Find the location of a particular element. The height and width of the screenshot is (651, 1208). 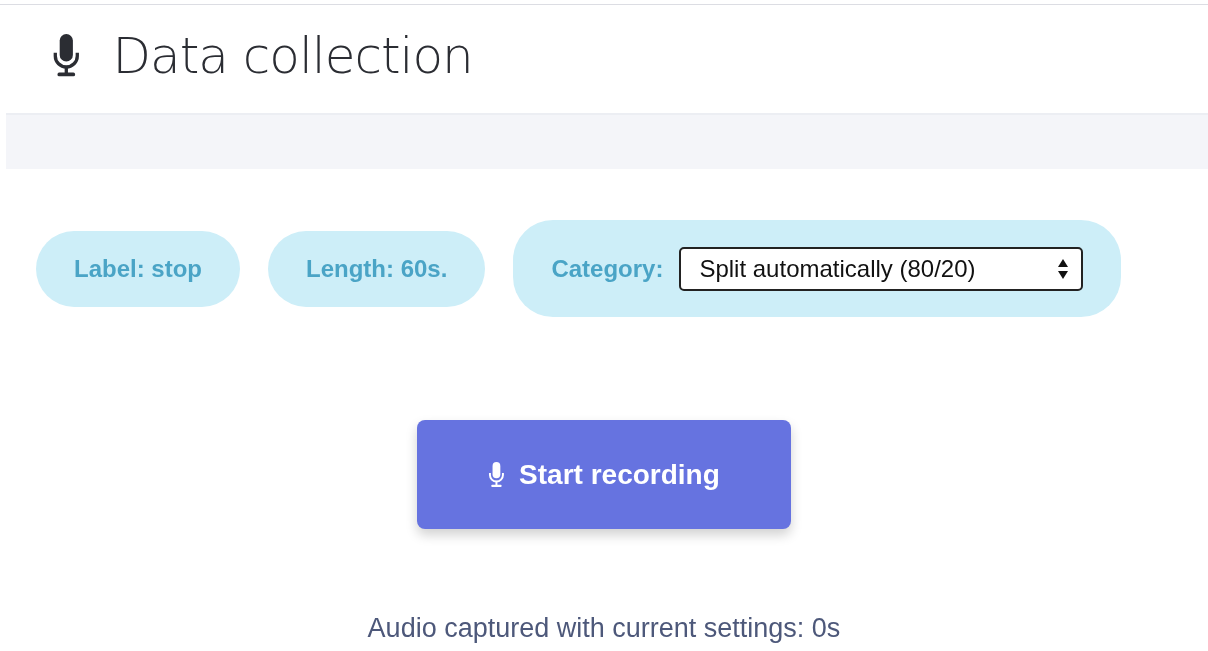

setting-pill: Length: 60s. is located at coordinates (377, 268).